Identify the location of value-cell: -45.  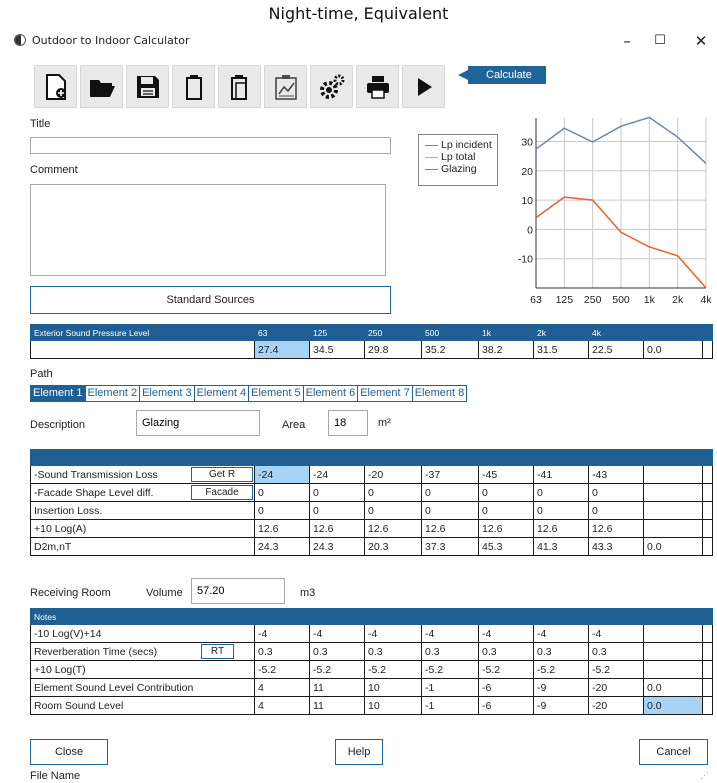
(506, 474).